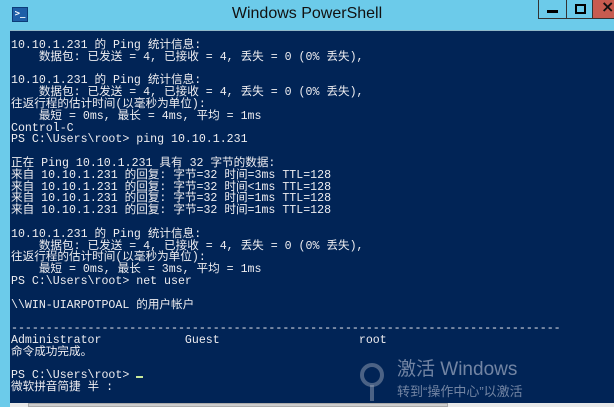 Image resolution: width=614 pixels, height=407 pixels. I want to click on console-line: 来自 10.10.1.231 的回复: 字节=32 时间=1ms TTL=128, so click(171, 211).